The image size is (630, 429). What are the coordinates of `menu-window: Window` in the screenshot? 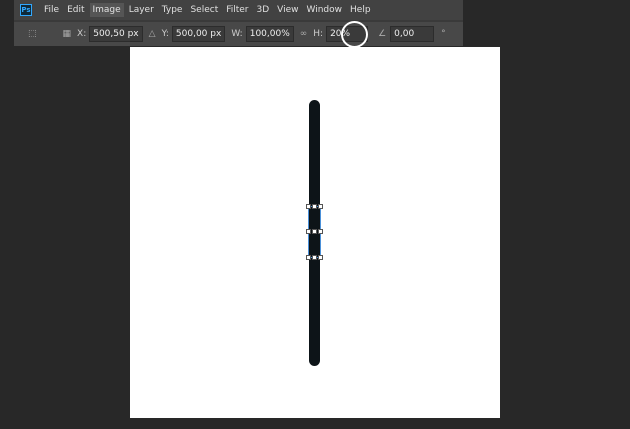 It's located at (325, 10).